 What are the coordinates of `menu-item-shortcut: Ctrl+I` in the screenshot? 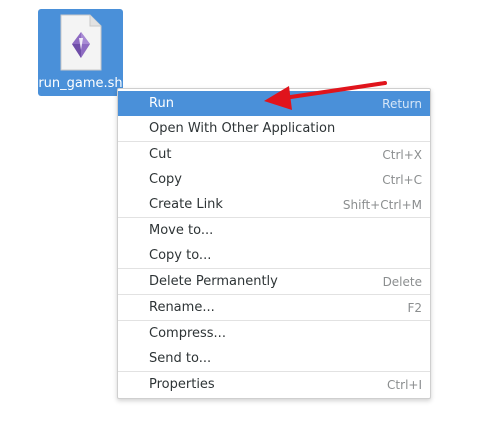 It's located at (404, 384).